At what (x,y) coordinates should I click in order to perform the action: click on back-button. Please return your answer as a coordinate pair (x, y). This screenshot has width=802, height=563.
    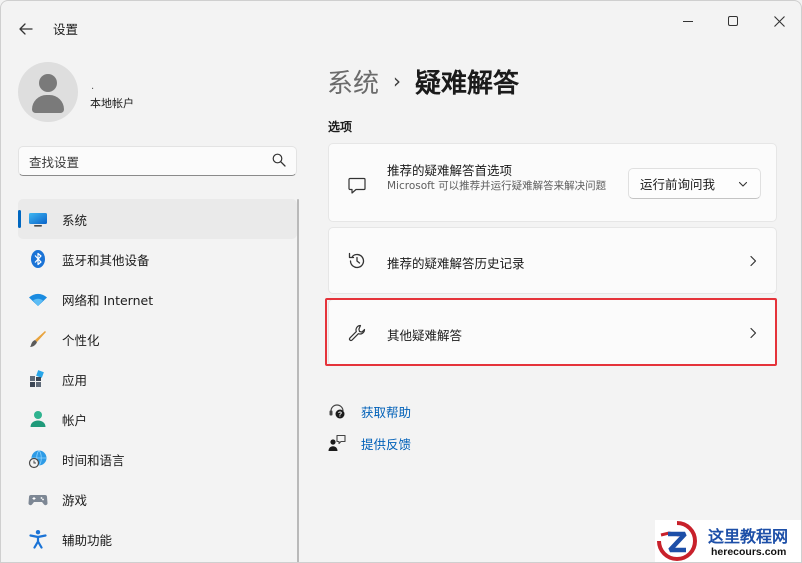
    Looking at the image, I should click on (26, 29).